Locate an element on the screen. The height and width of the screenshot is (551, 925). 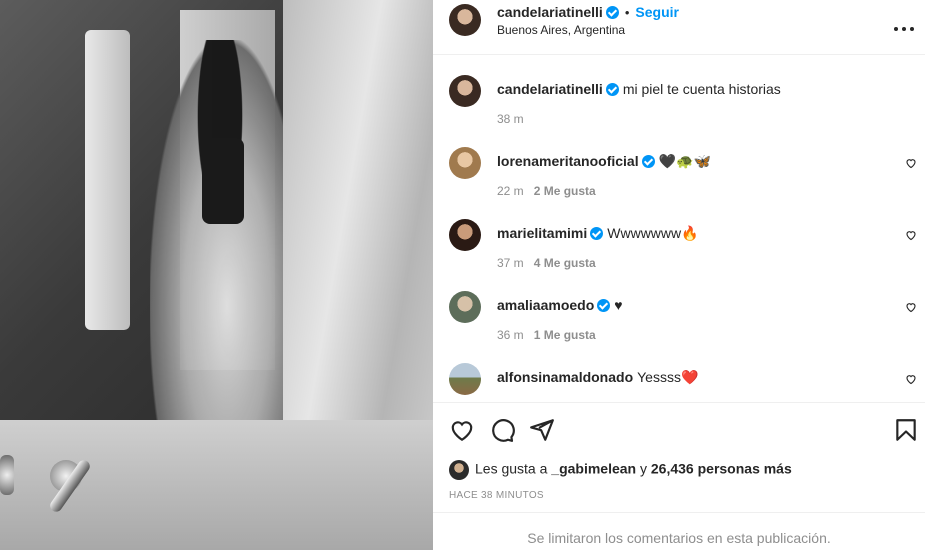
author-avatar is located at coordinates (465, 20).